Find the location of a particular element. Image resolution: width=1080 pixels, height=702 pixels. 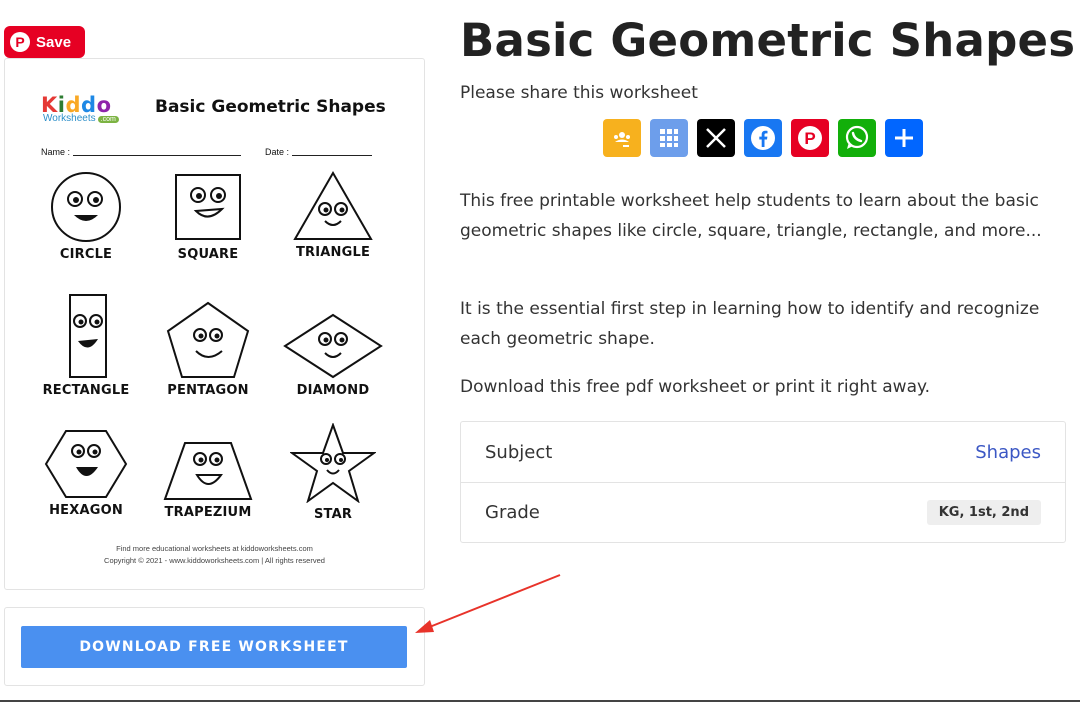

shape-triangle: TRIANGLE is located at coordinates (333, 214).